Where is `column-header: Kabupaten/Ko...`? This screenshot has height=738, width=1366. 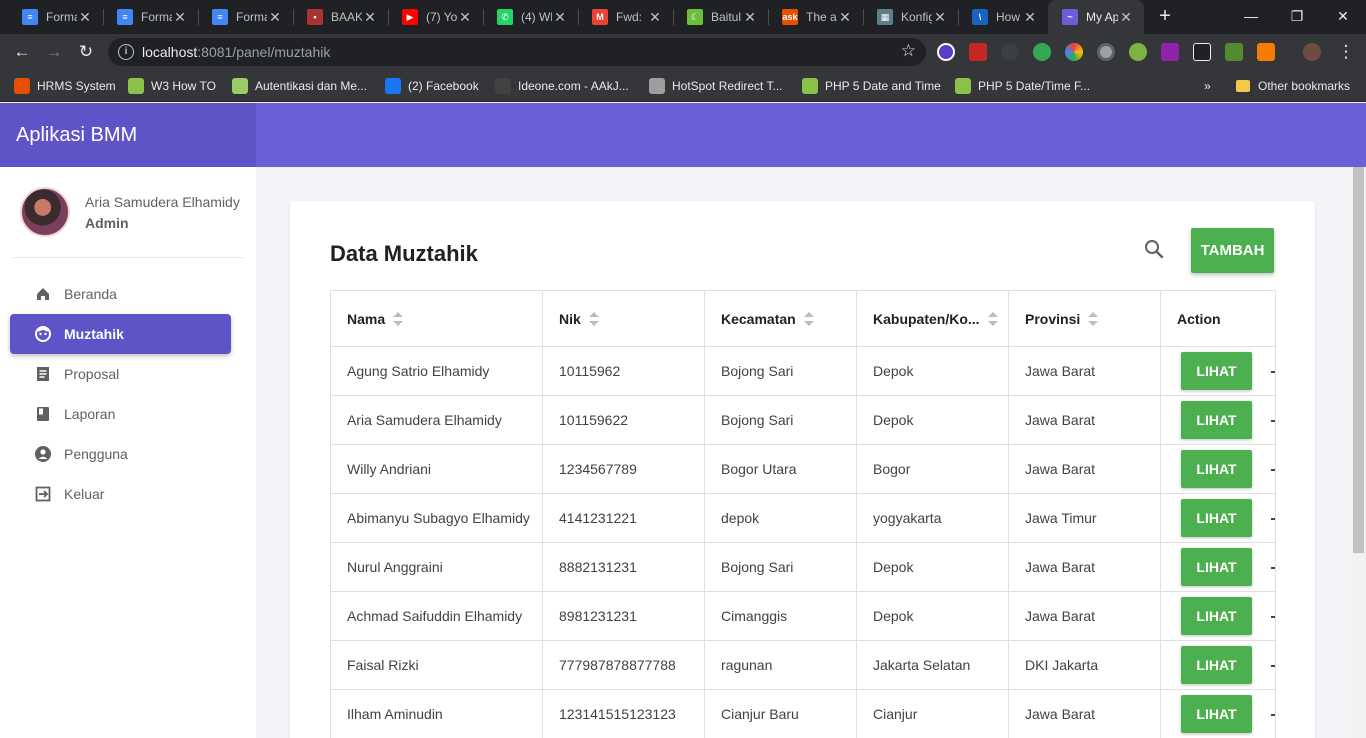 column-header: Kabupaten/Ko... is located at coordinates (933, 318).